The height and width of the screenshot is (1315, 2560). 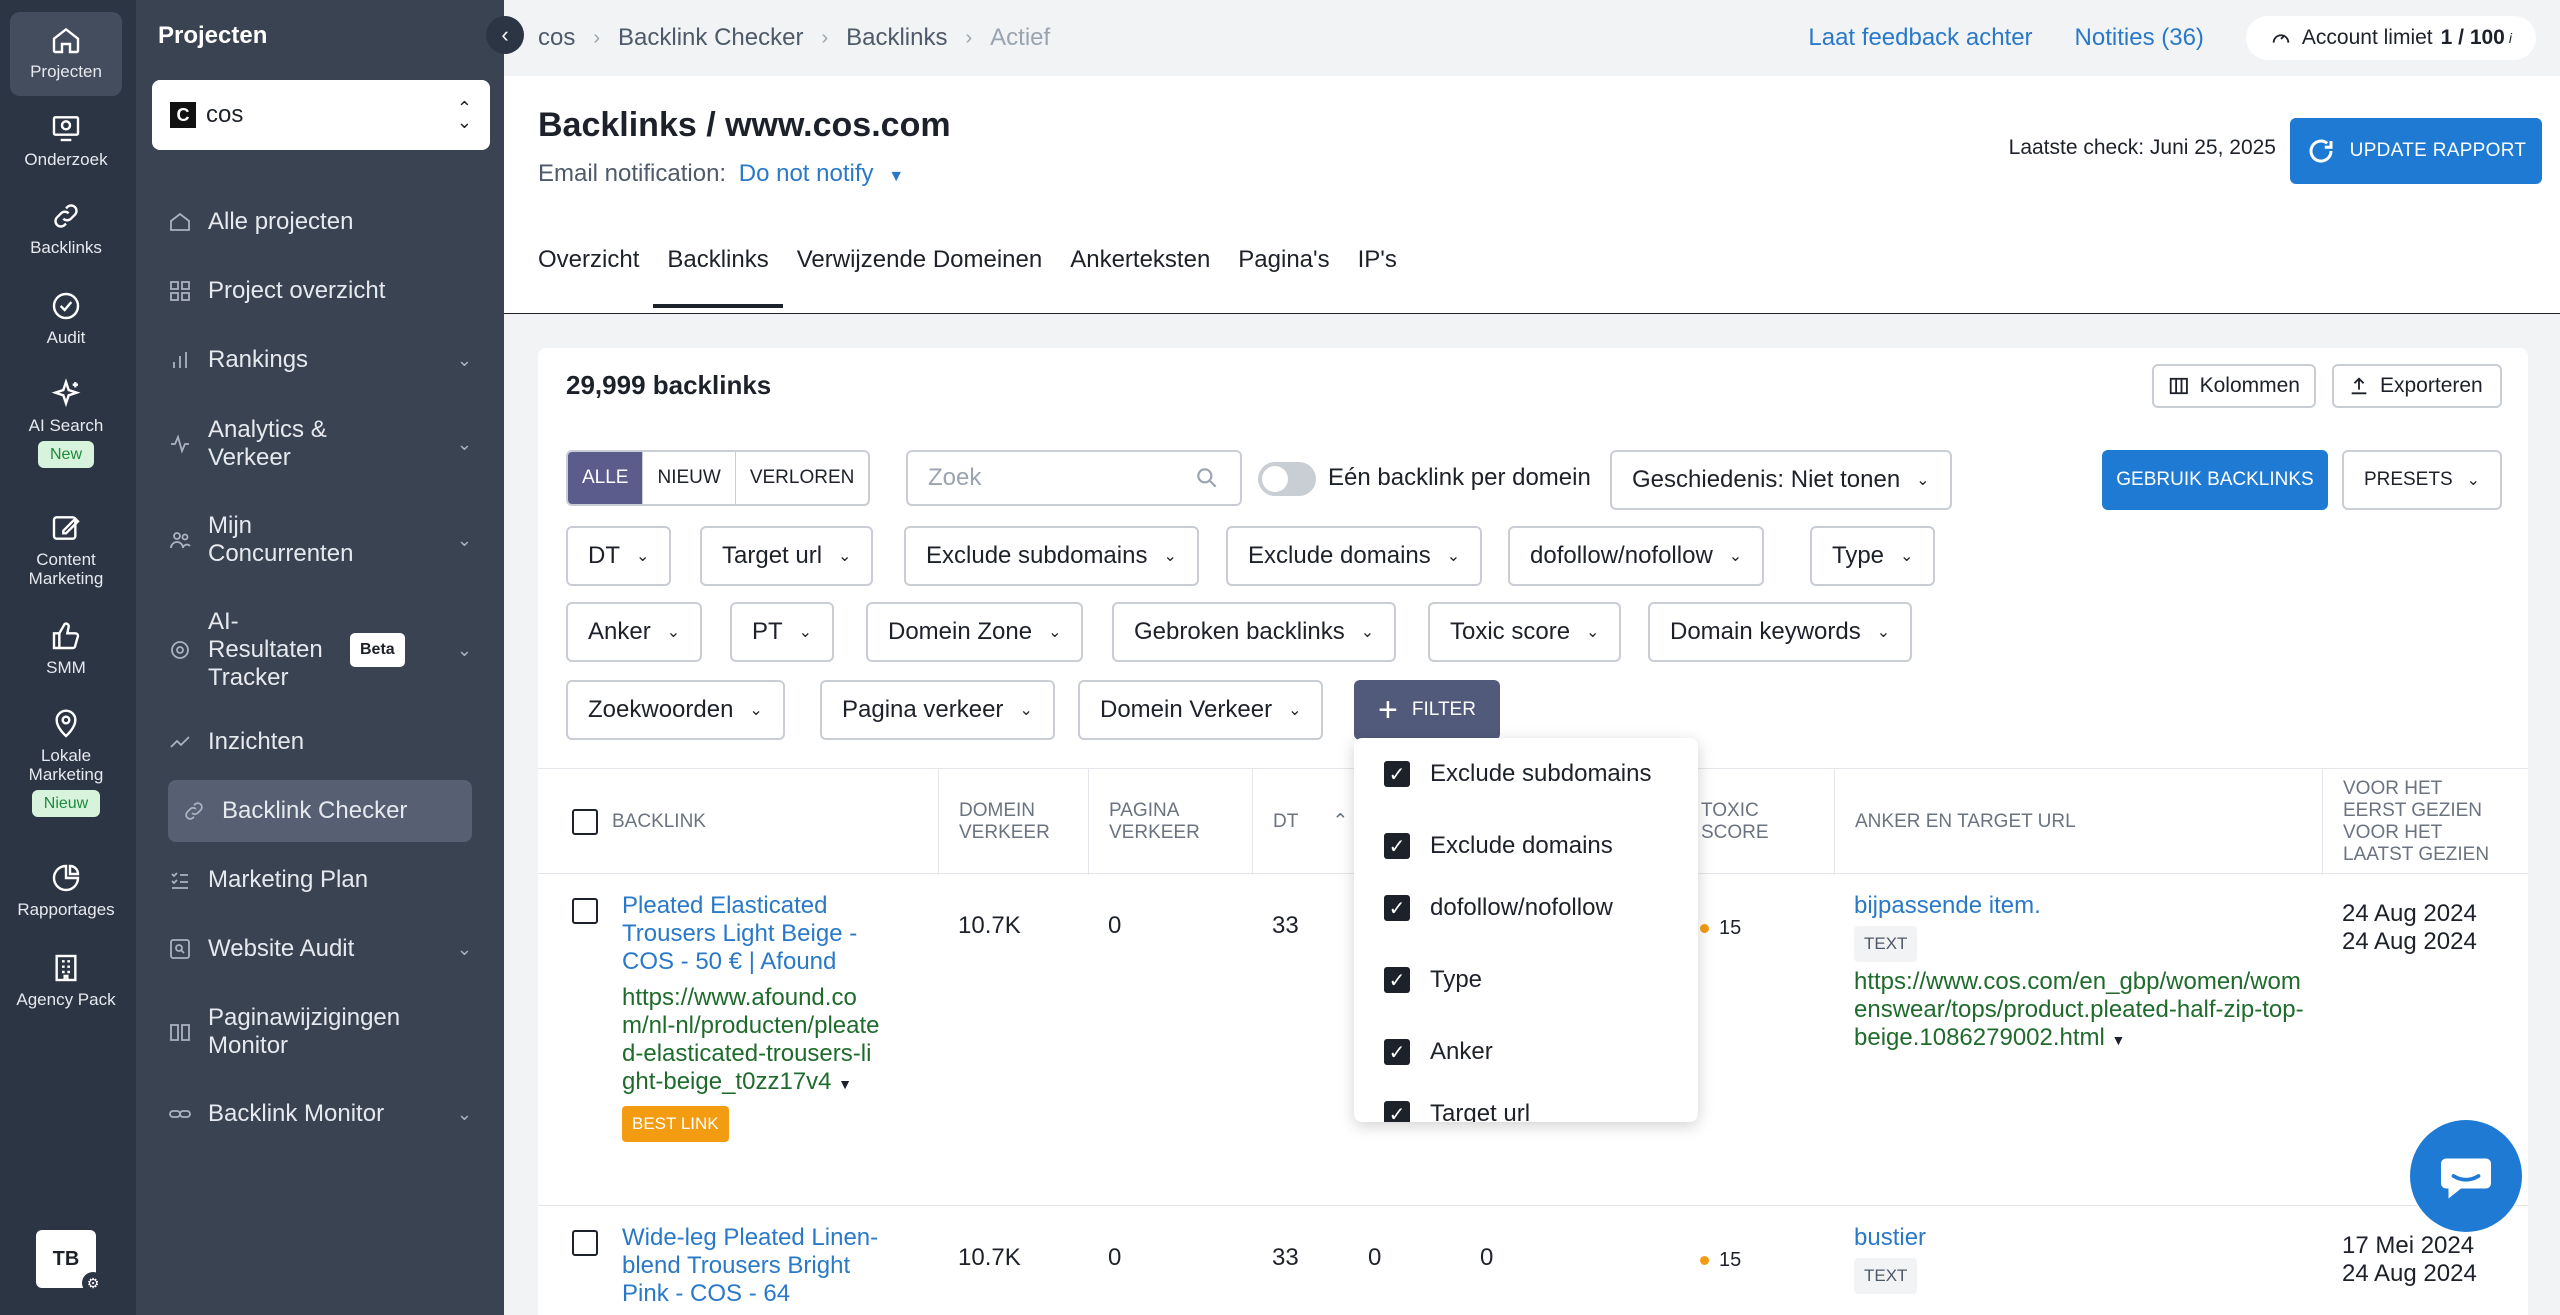 What do you see at coordinates (787, 556) in the screenshot?
I see `filter-target-url: Target url ⌄` at bounding box center [787, 556].